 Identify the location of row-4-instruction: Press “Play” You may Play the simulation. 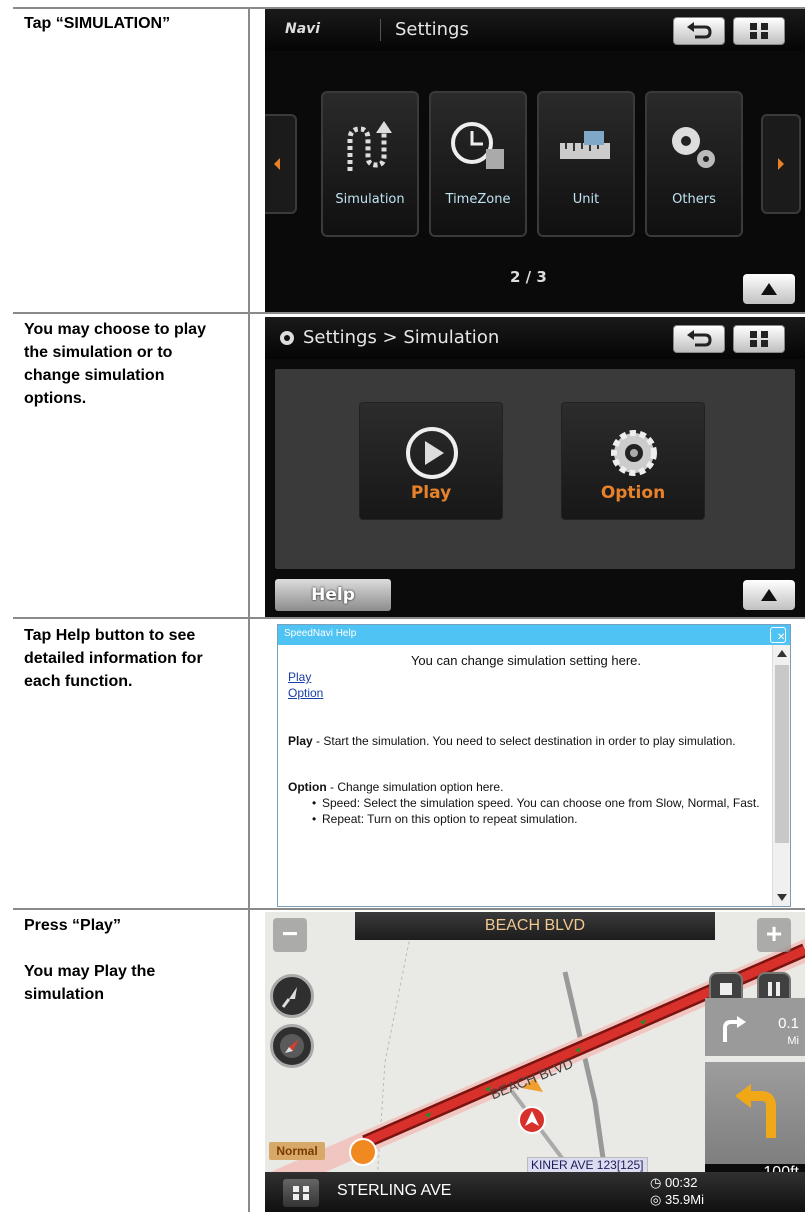
(90, 960).